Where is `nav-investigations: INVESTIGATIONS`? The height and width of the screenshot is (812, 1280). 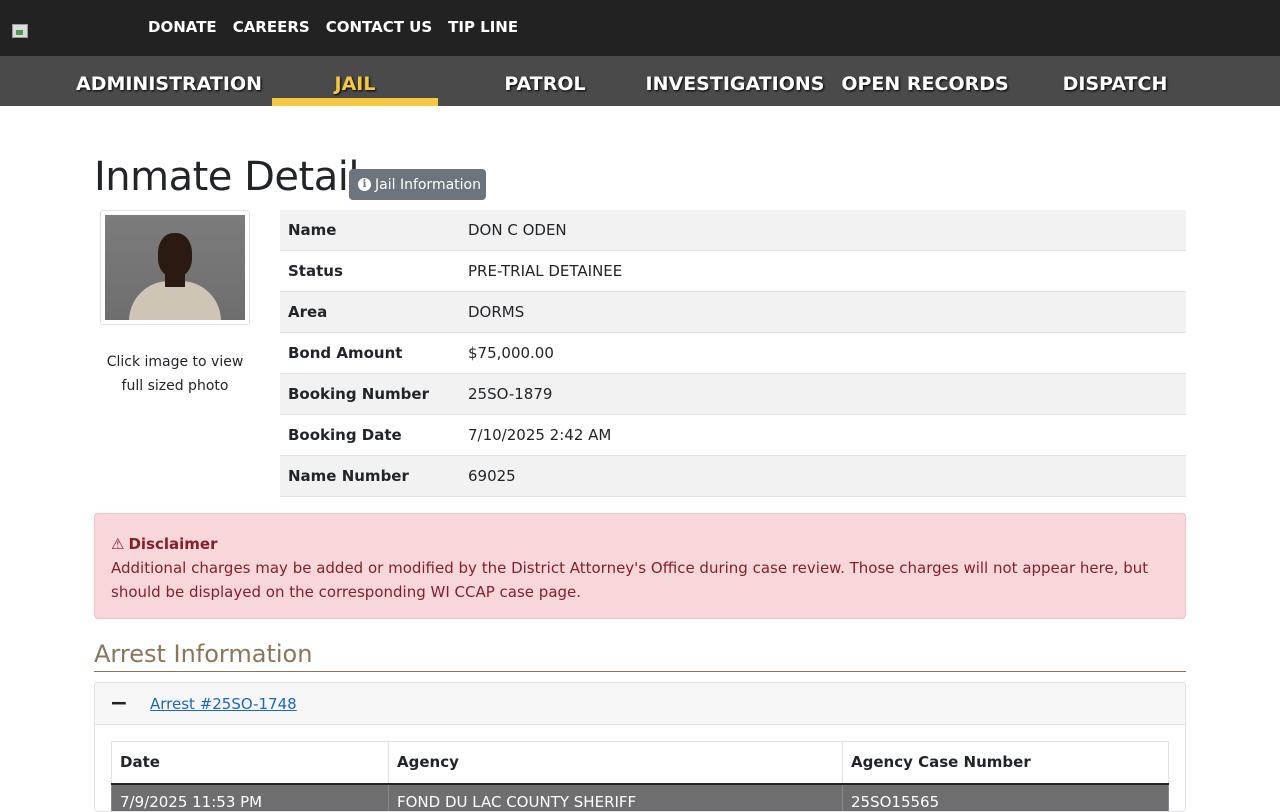
nav-investigations: INVESTIGATIONS is located at coordinates (735, 81).